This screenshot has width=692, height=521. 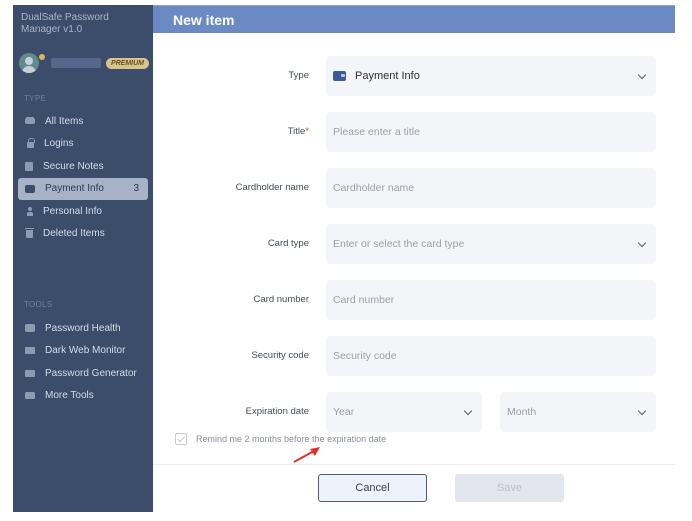 I want to click on annotation-arrow-icon, so click(x=306, y=455).